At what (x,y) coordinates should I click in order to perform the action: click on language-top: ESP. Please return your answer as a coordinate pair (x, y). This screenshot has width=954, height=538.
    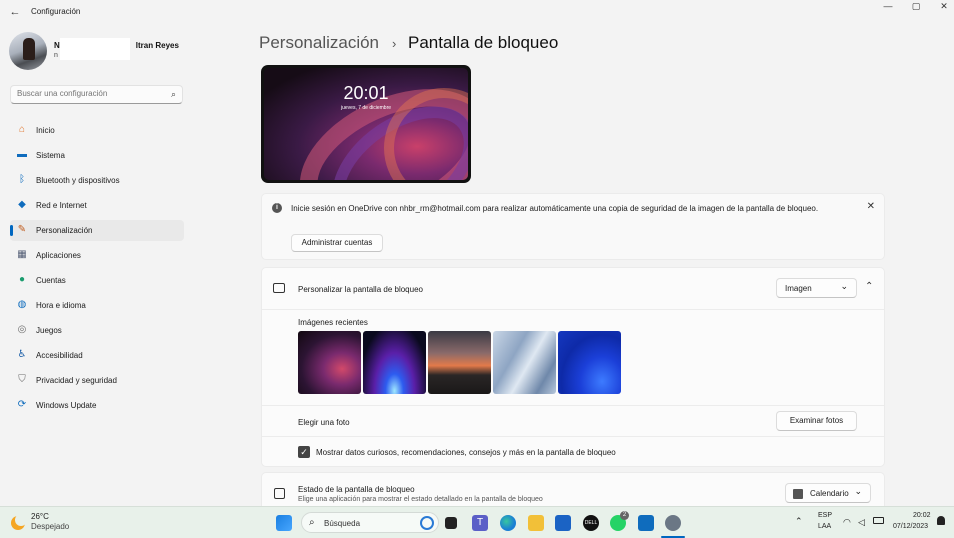
    Looking at the image, I should click on (825, 515).